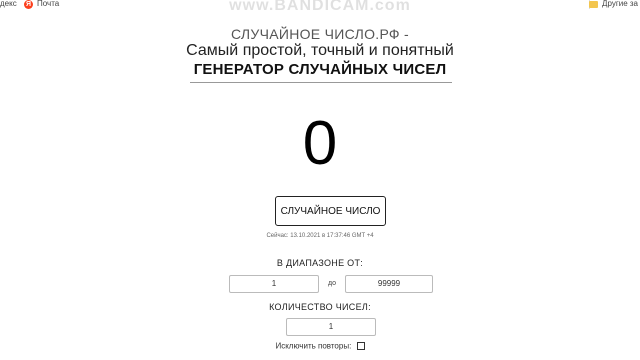 The width and height of the screenshot is (640, 360). I want to click on site-heading: ГЕНЕРАТОР СЛУЧАЙНЫХ ЧИСЕЛ, so click(320, 69).